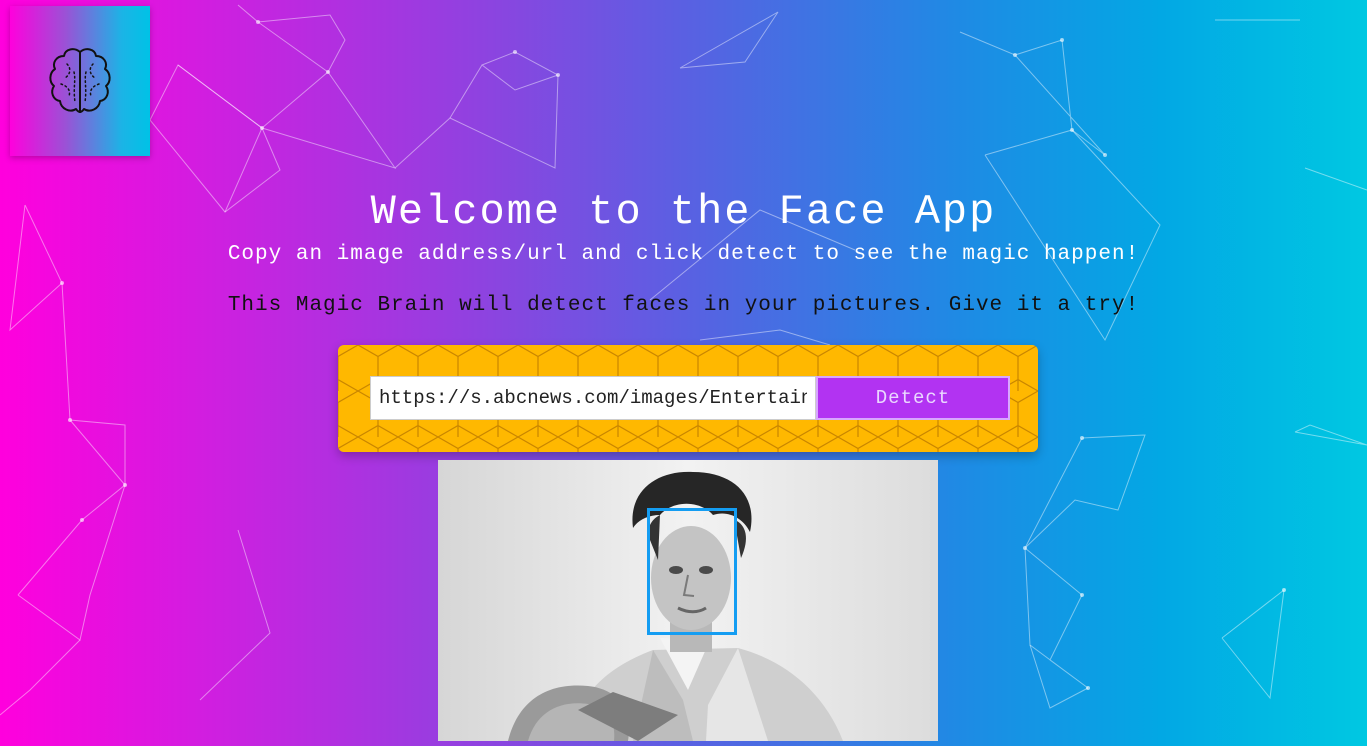  I want to click on page-title: Welcome to the Face App, so click(683, 212).